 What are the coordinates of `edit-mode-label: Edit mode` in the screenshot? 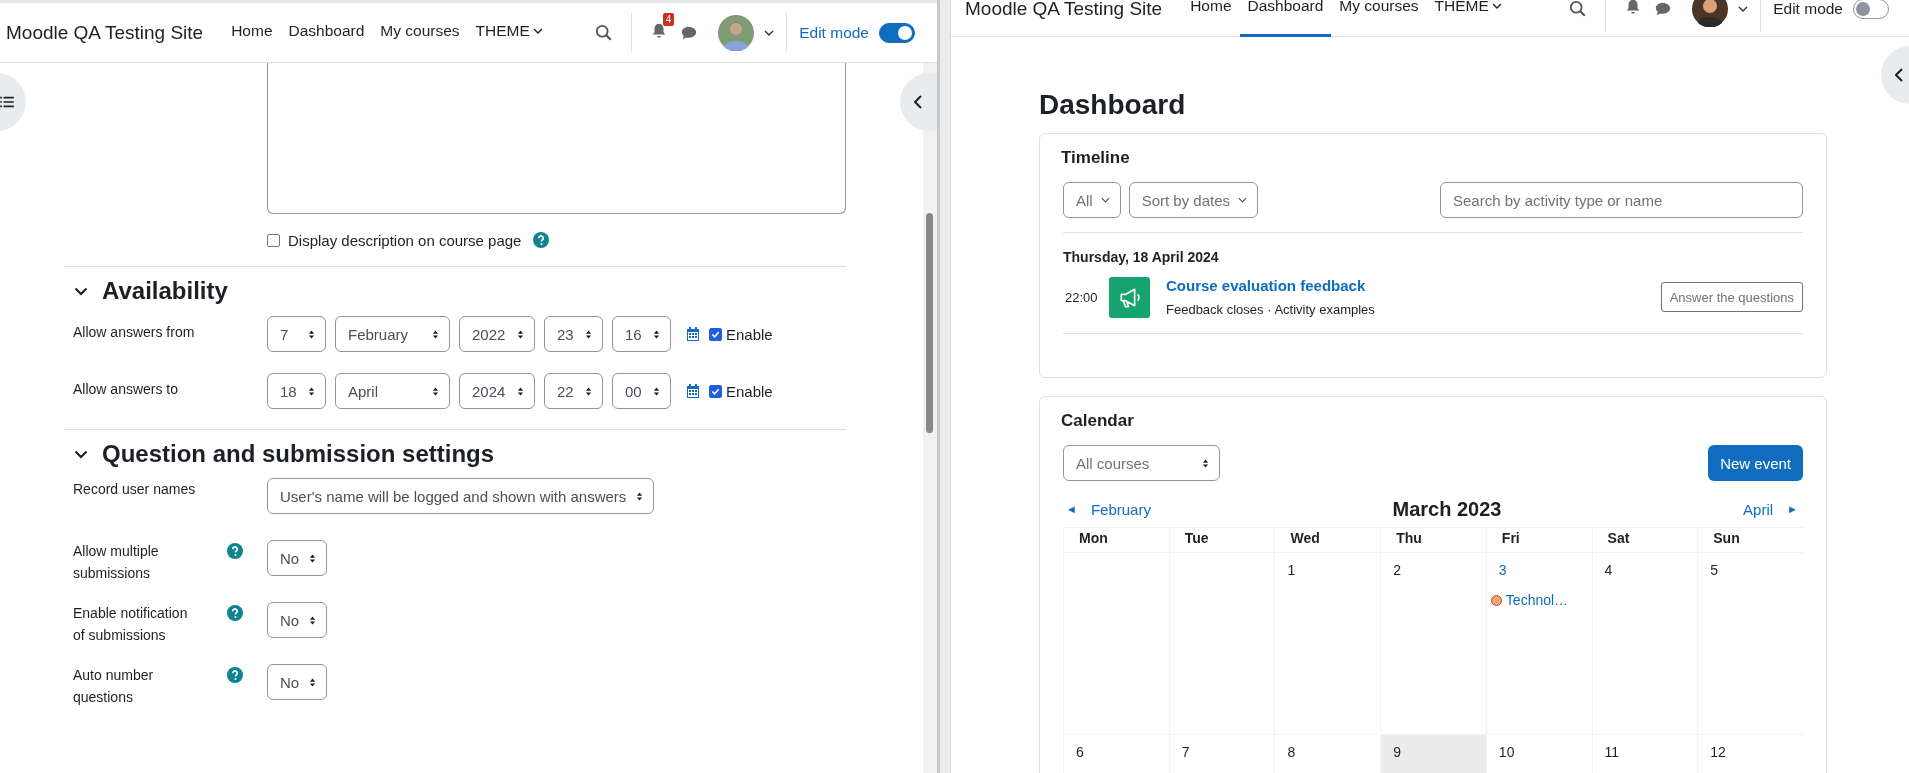 It's located at (834, 32).